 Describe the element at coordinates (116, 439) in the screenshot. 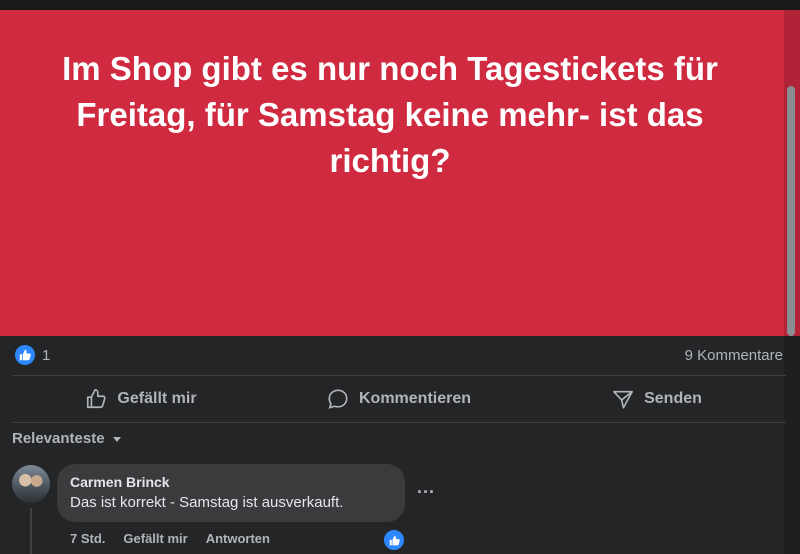

I see `caret-down-icon` at that location.